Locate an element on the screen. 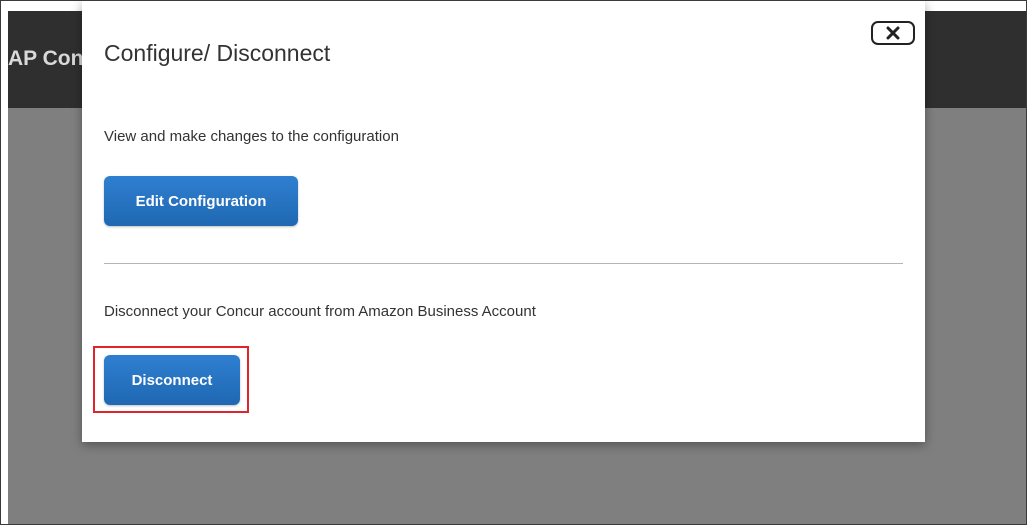  close-icon is located at coordinates (893, 33).